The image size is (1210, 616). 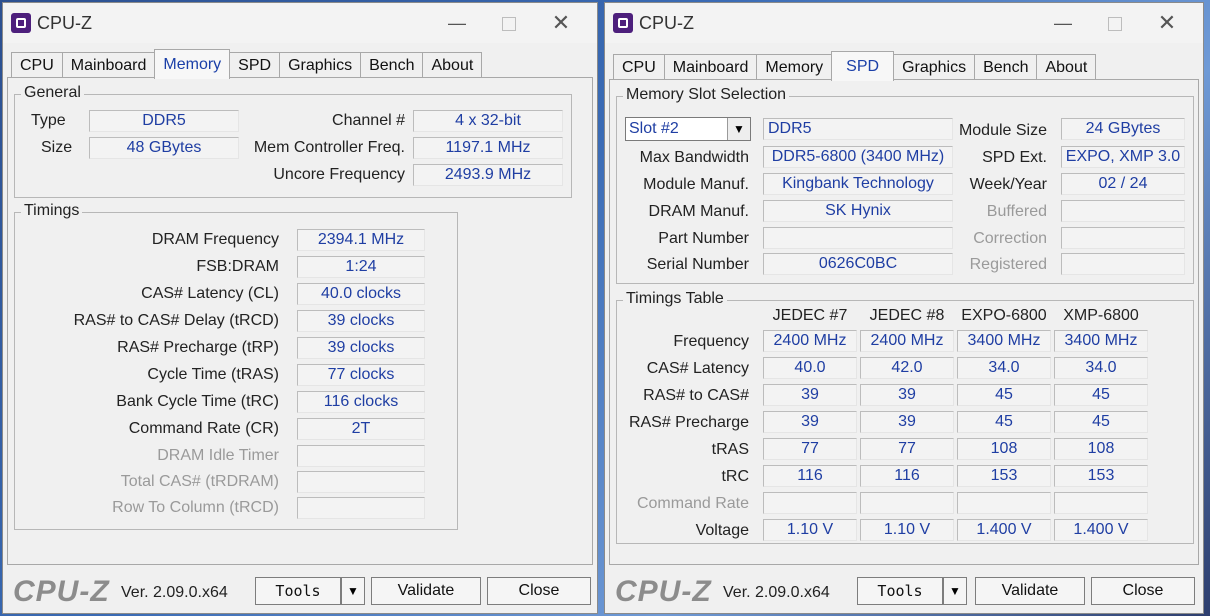 What do you see at coordinates (52, 211) in the screenshot?
I see `timings-group-label: Timings` at bounding box center [52, 211].